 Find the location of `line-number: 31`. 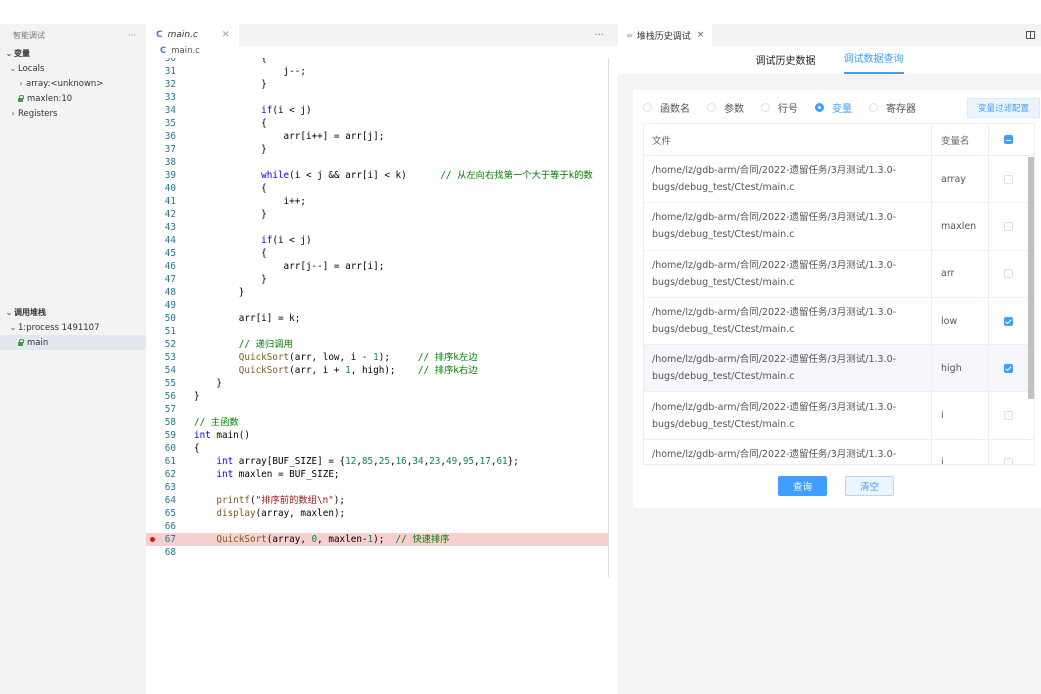

line-number: 31 is located at coordinates (170, 71).